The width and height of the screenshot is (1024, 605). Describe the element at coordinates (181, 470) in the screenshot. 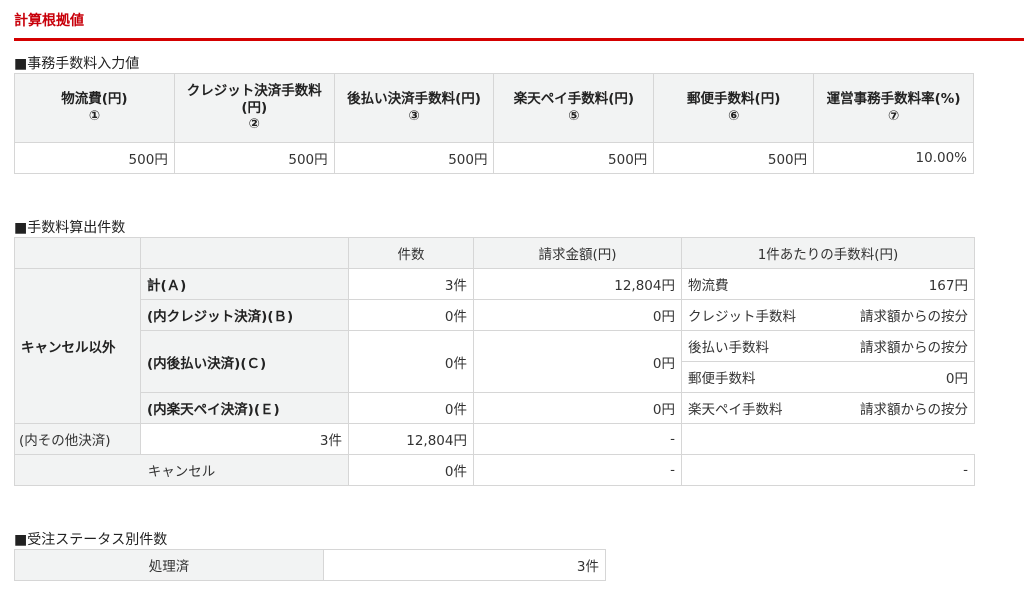

I see `row-label-cancel: キャンセル` at that location.